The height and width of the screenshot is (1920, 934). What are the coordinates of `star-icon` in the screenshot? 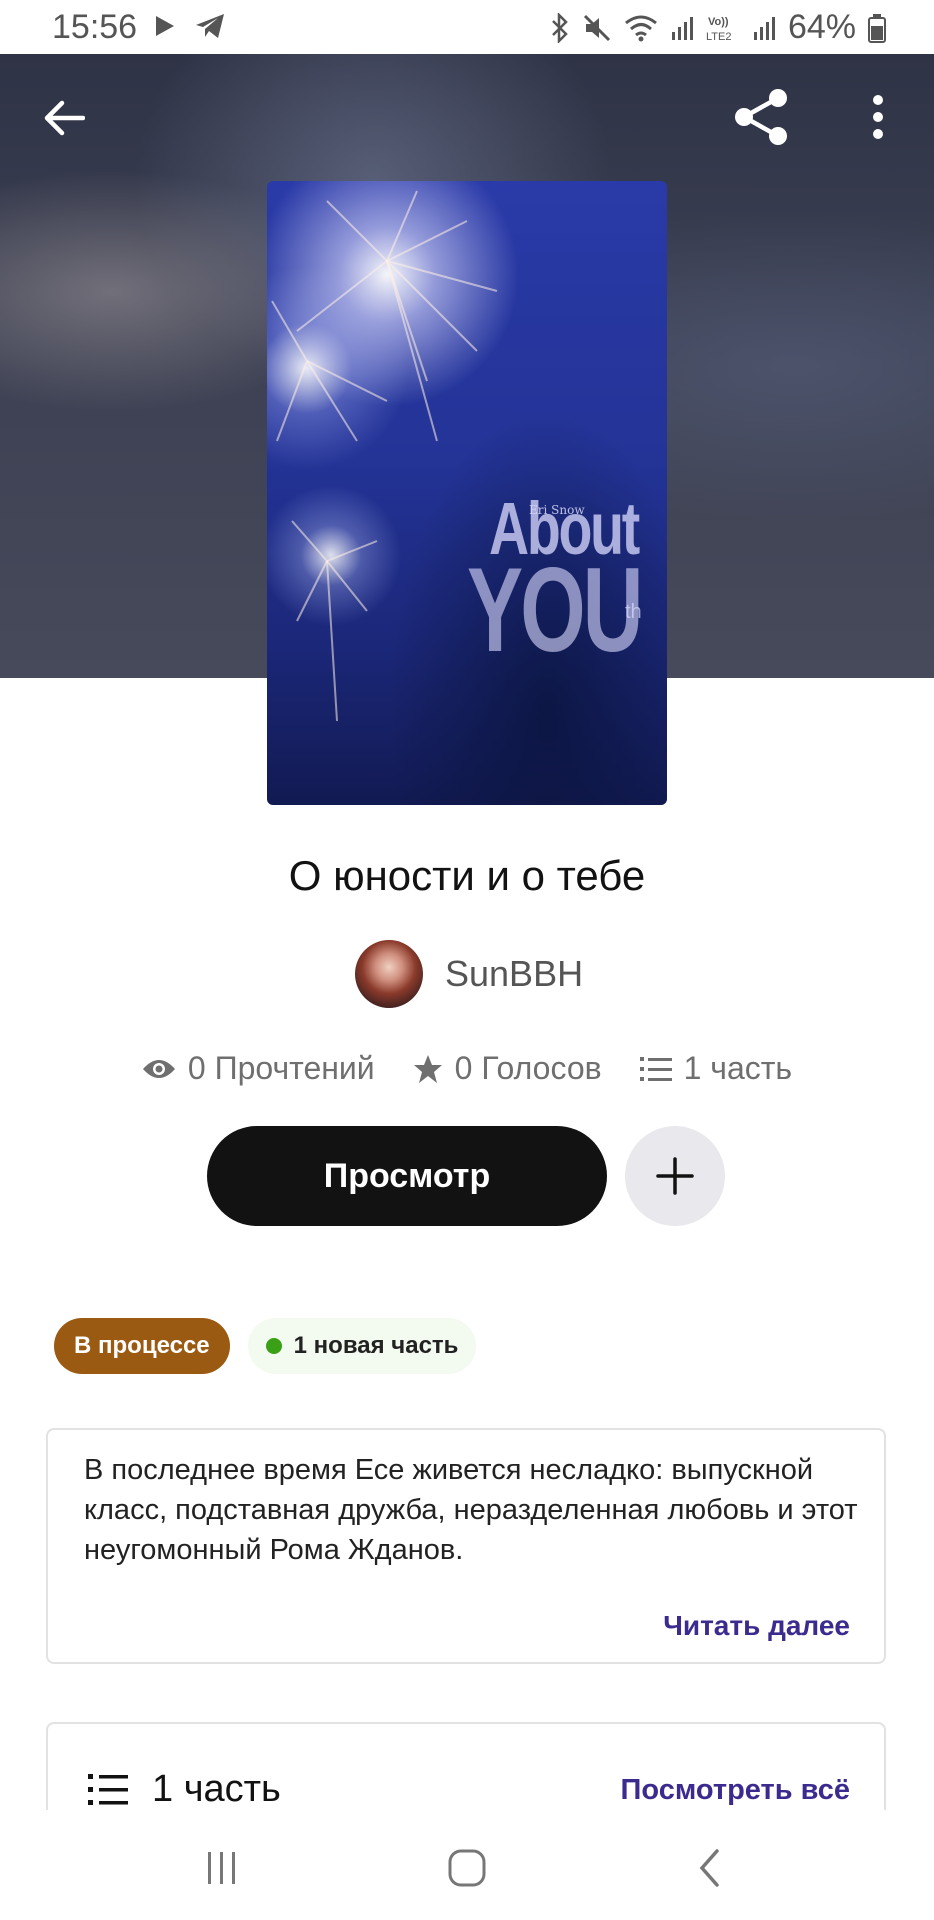 It's located at (427, 1068).